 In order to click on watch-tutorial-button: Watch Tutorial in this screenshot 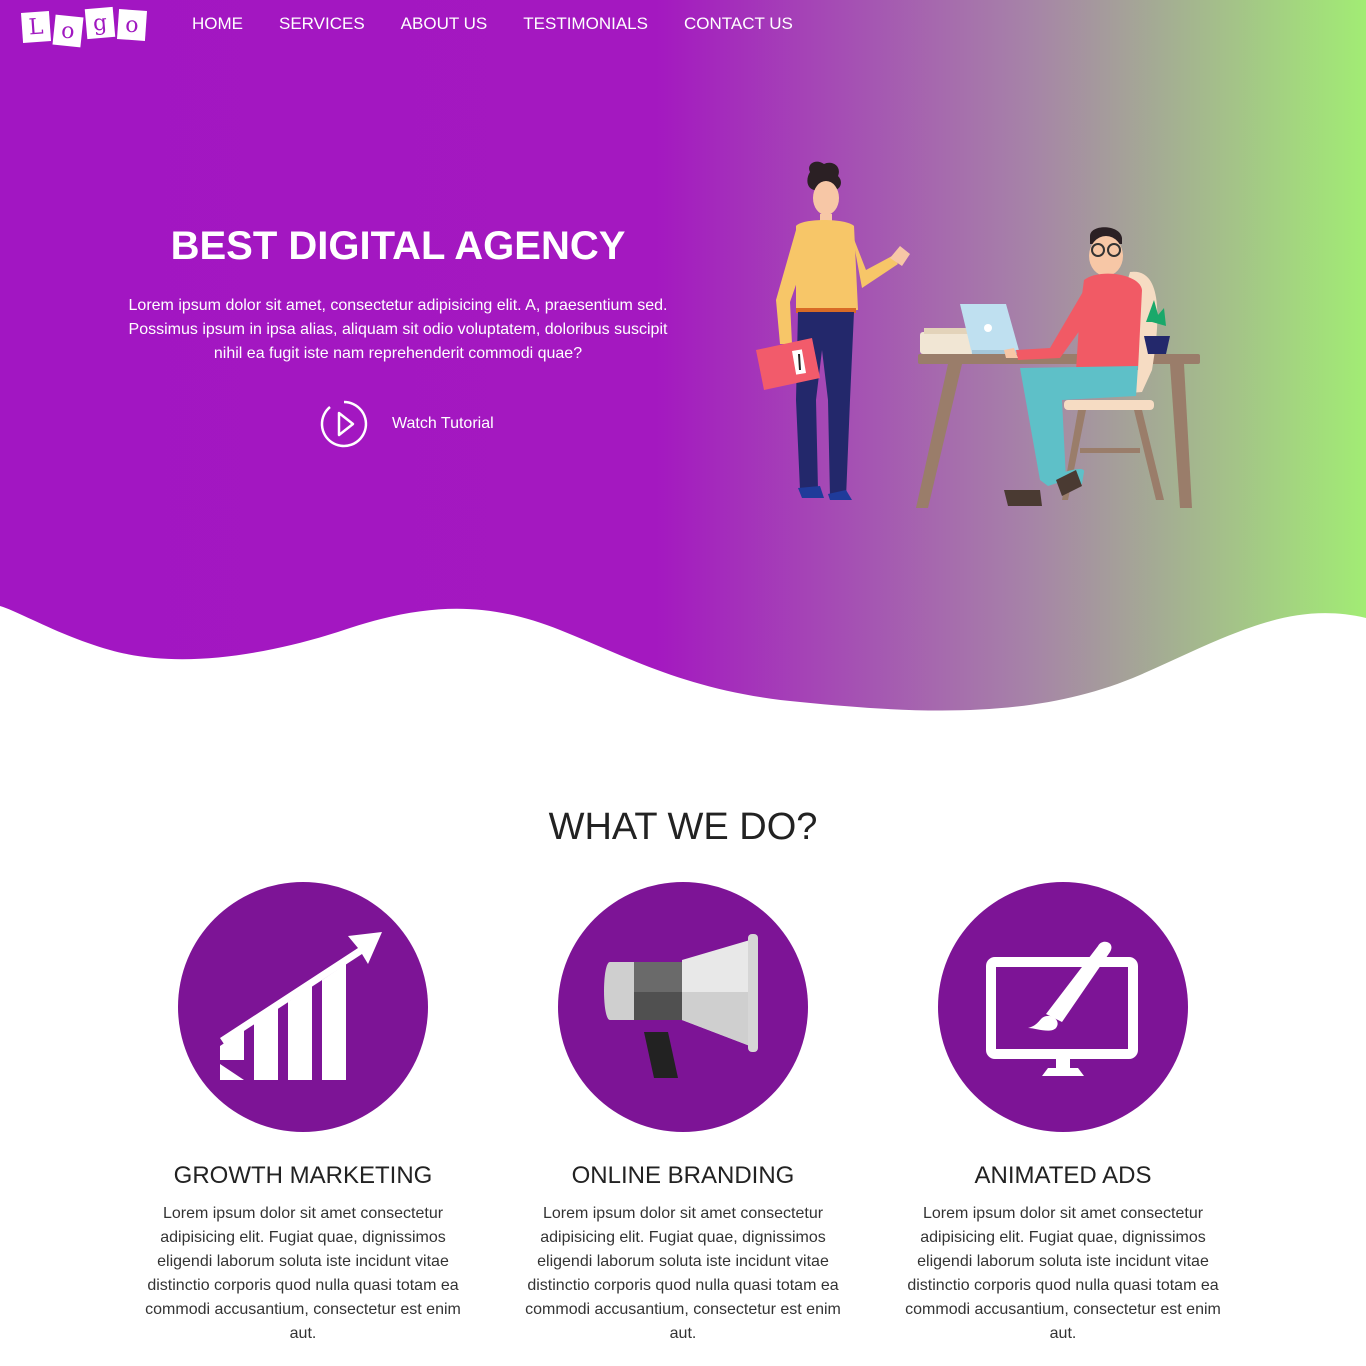, I will do `click(407, 424)`.